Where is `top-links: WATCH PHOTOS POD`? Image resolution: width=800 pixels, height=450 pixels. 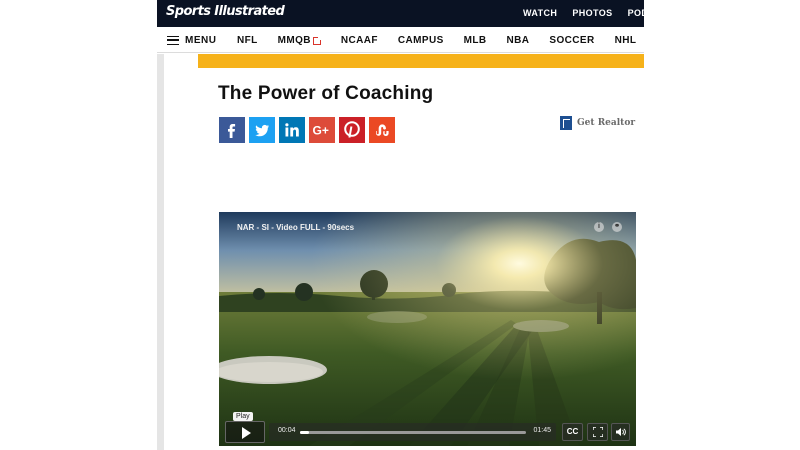 top-links: WATCH PHOTOS POD is located at coordinates (583, 13).